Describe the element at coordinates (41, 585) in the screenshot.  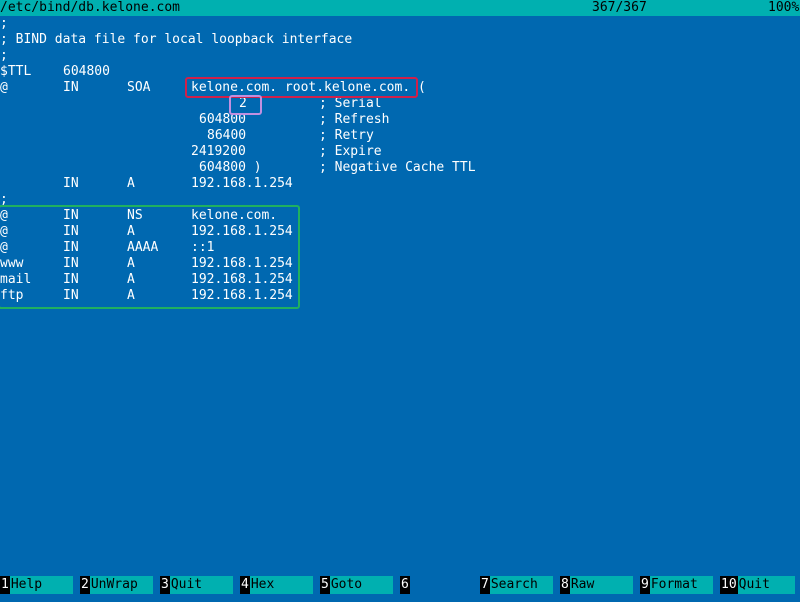
I see `fkey-label: Help` at that location.